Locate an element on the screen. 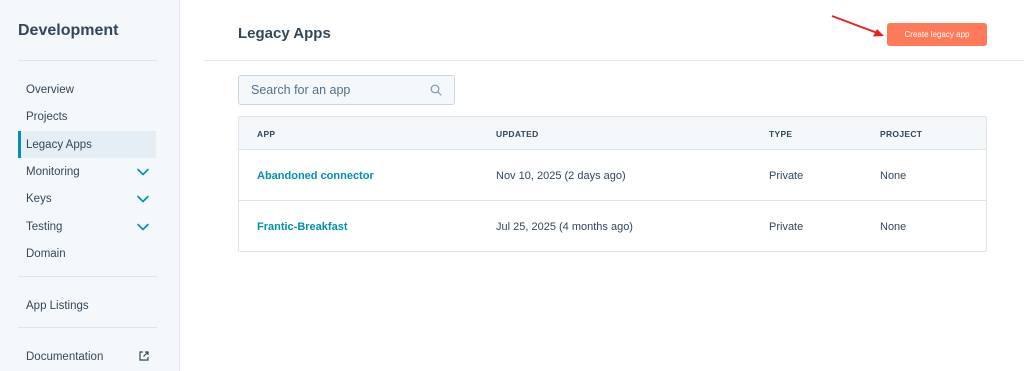 This screenshot has height=371, width=1024. sidebar-item-projects: Projects is located at coordinates (87, 116).